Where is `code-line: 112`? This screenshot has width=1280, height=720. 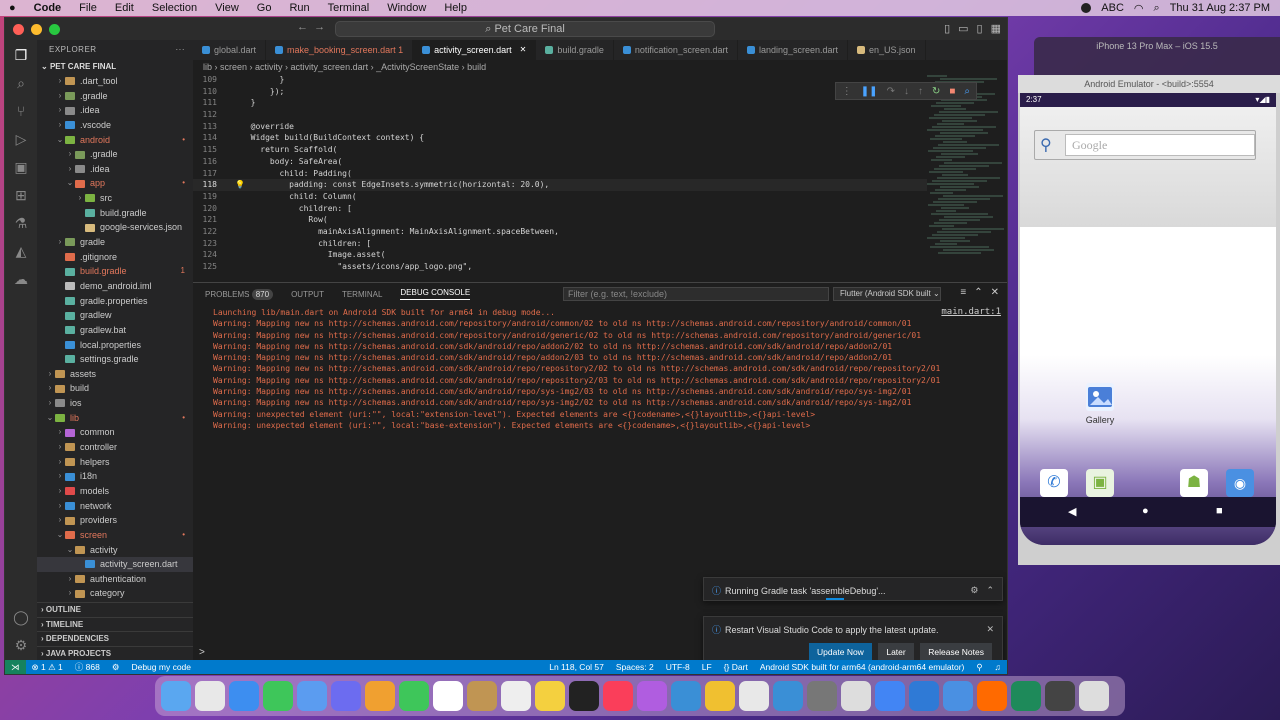 code-line: 112 is located at coordinates (560, 115).